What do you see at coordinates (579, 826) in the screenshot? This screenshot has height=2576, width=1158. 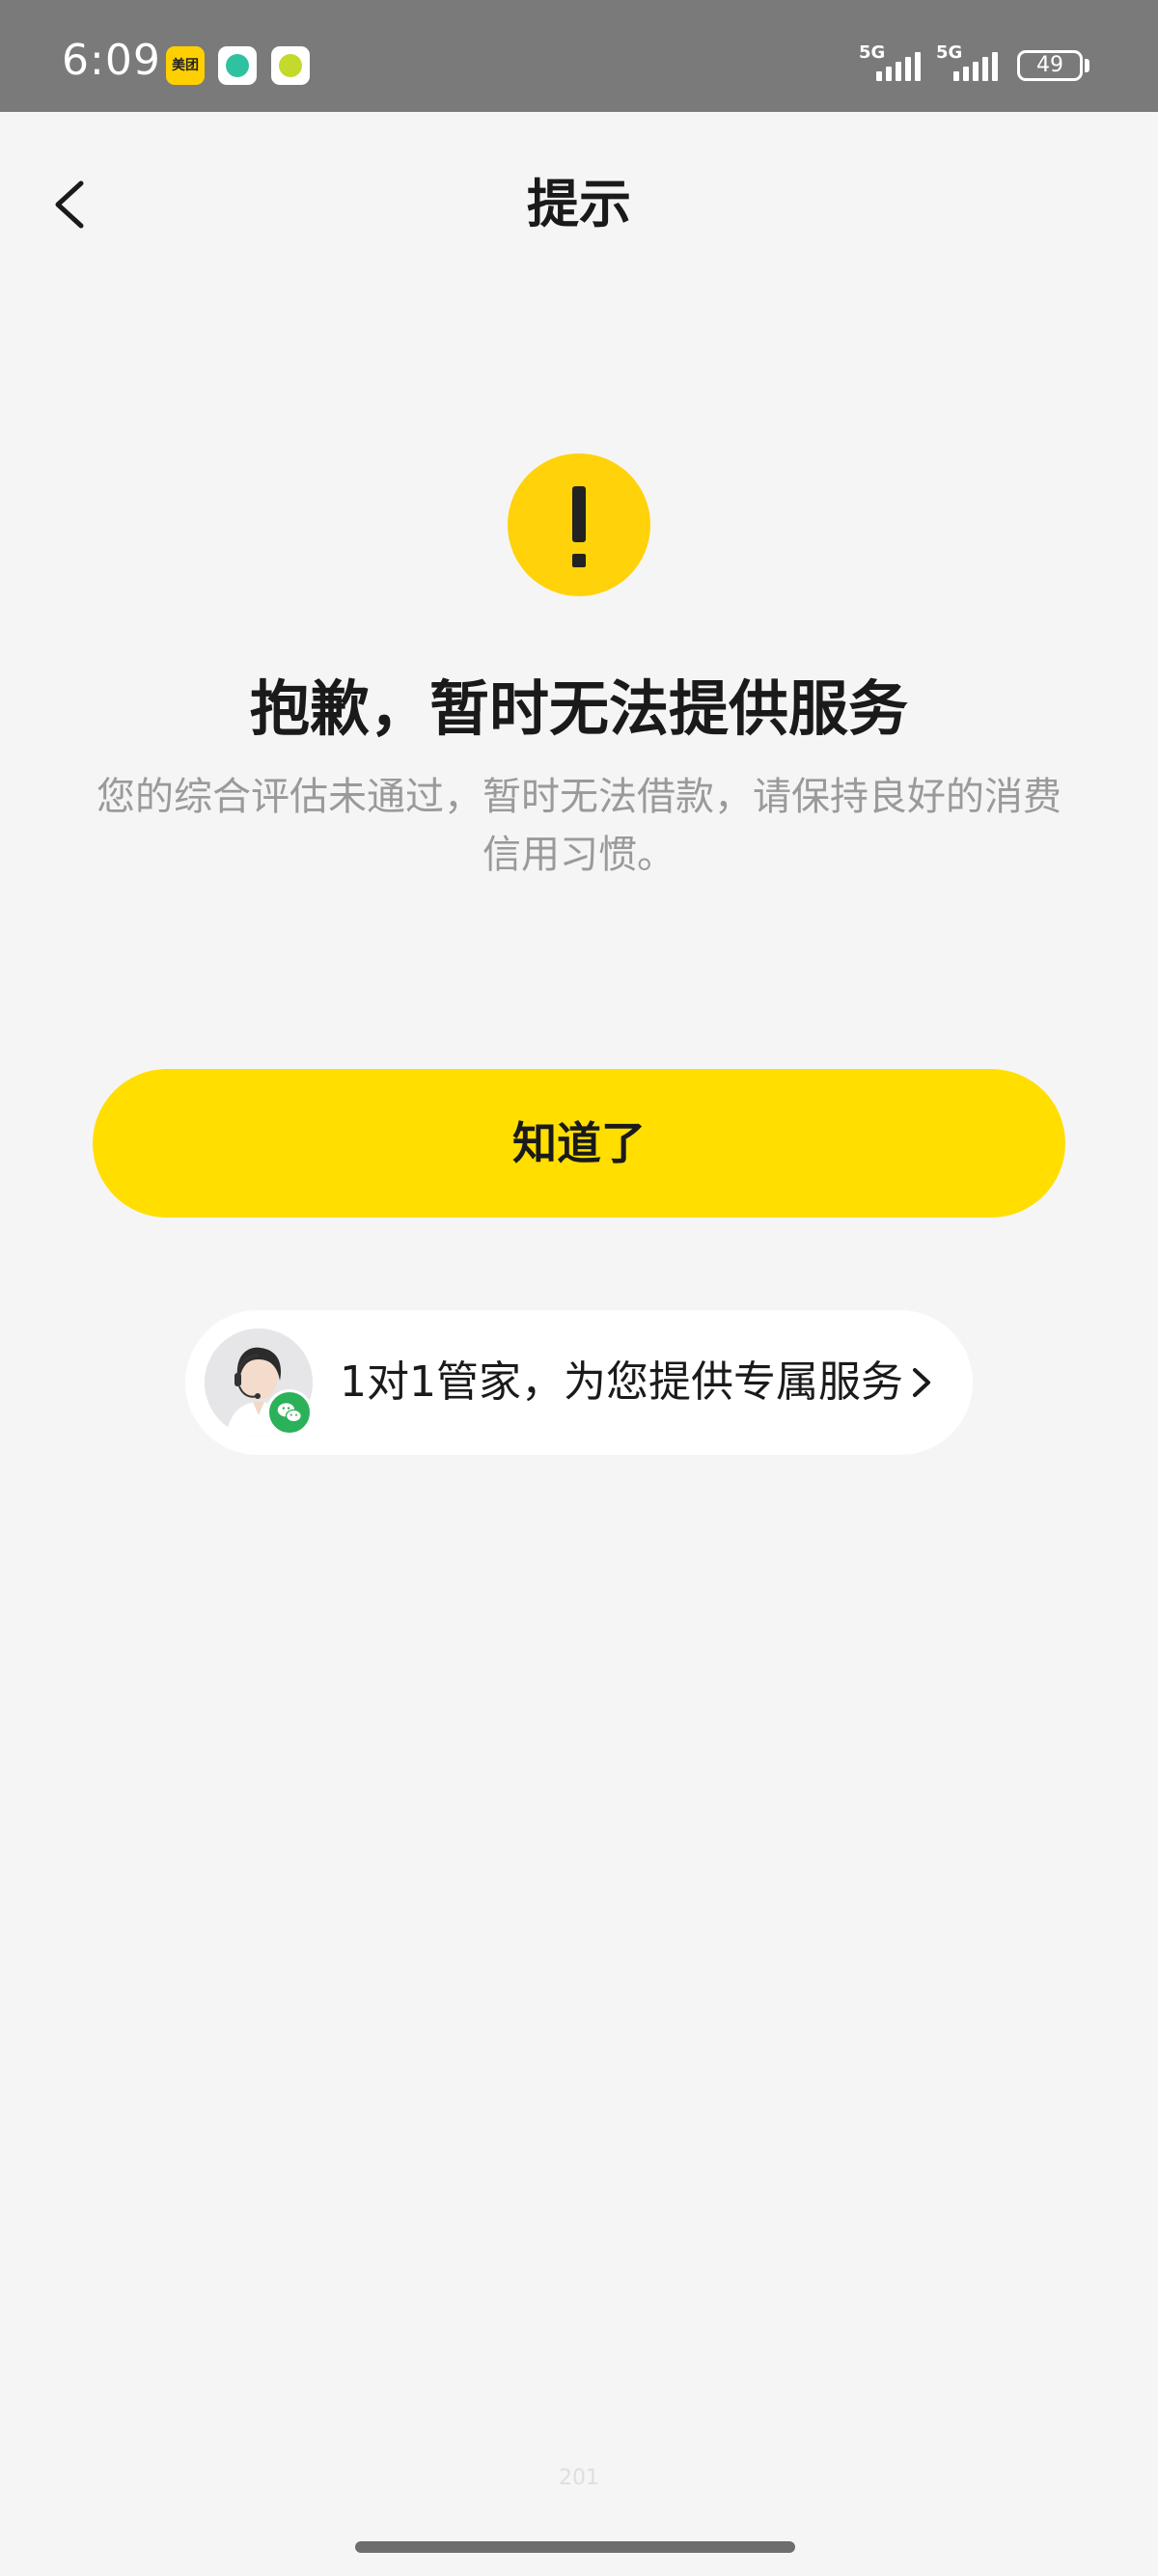 I see `error-description: 您的综合评估未通过，暂时无法借款，请保持良好的消费信用习惯。` at bounding box center [579, 826].